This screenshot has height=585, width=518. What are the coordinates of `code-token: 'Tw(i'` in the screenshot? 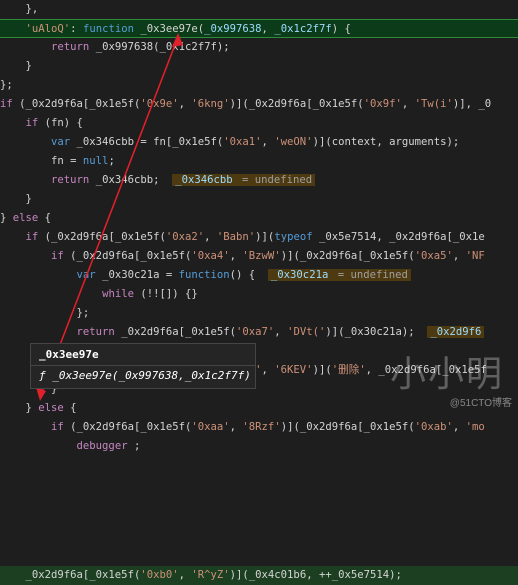 It's located at (433, 104).